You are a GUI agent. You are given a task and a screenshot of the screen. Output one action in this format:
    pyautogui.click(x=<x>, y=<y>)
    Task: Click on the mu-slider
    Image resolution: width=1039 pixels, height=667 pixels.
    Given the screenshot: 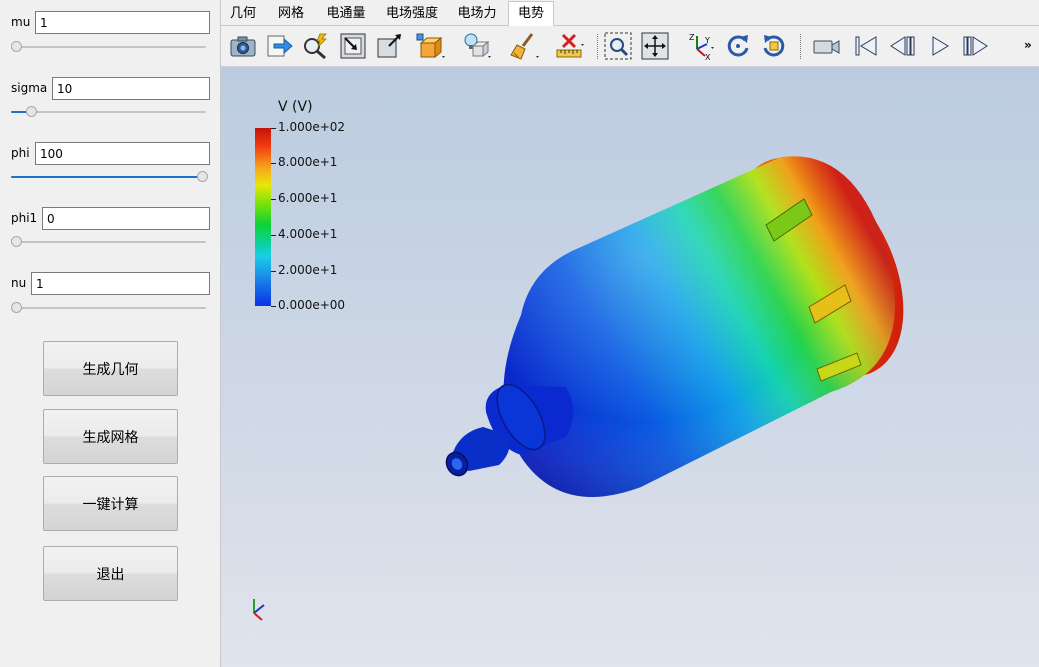 What is the action you would take?
    pyautogui.click(x=108, y=47)
    